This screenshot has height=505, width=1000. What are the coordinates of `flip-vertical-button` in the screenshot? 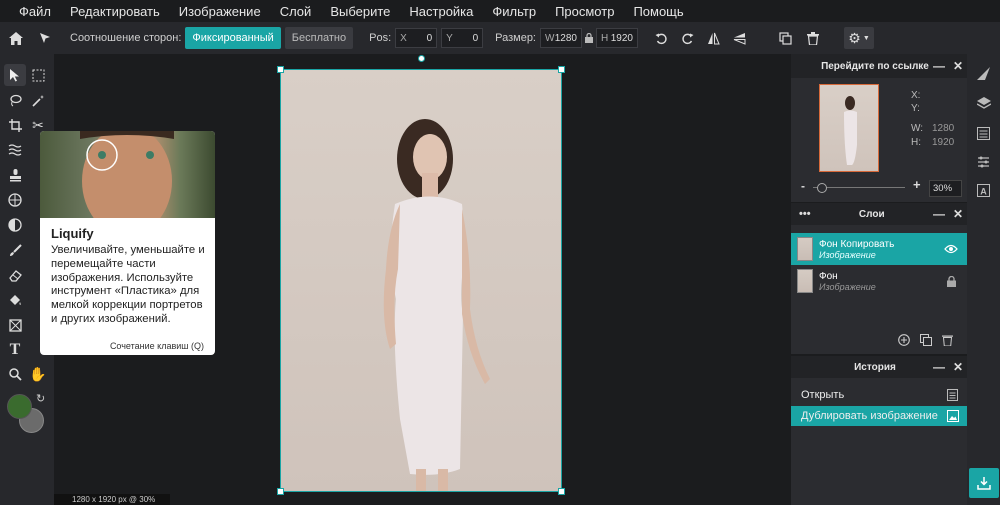 It's located at (739, 38).